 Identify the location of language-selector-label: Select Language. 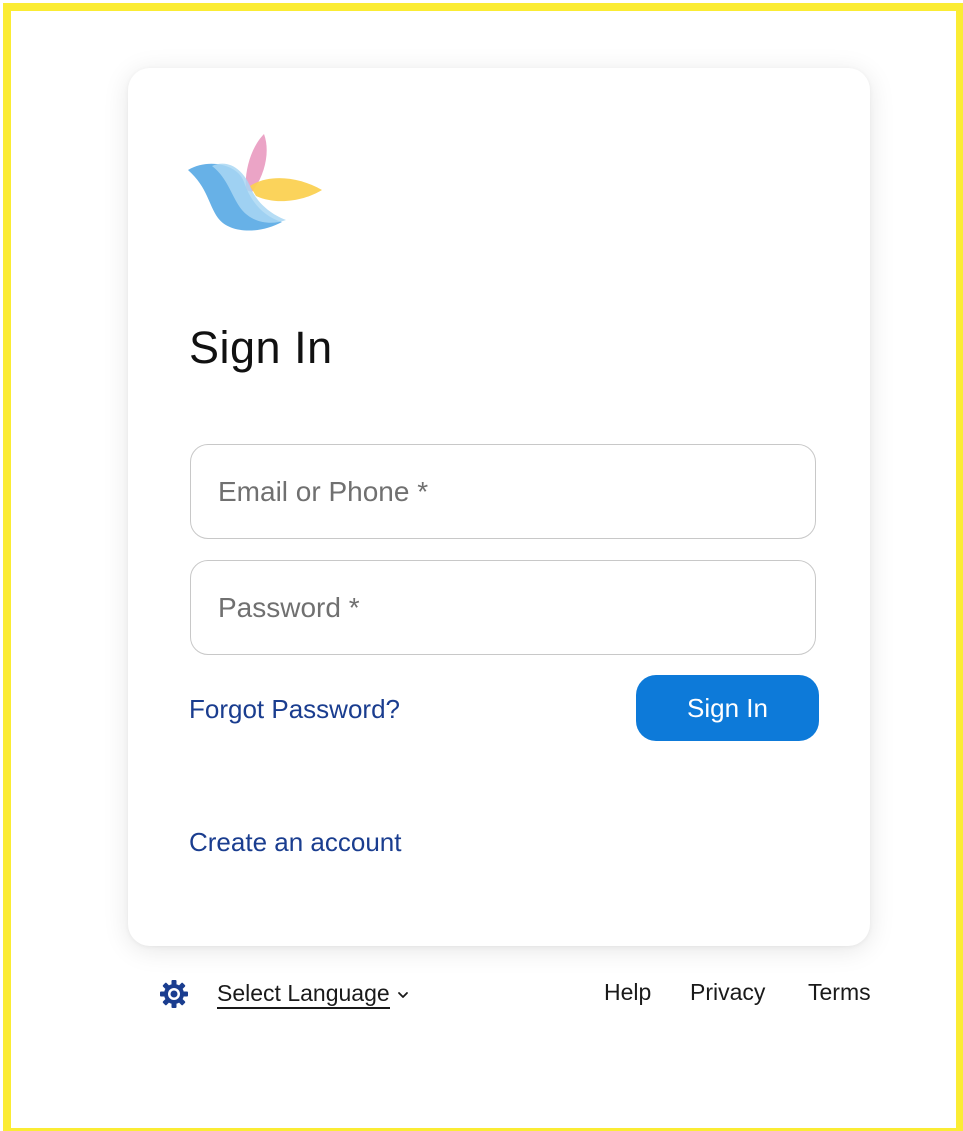
(303, 994).